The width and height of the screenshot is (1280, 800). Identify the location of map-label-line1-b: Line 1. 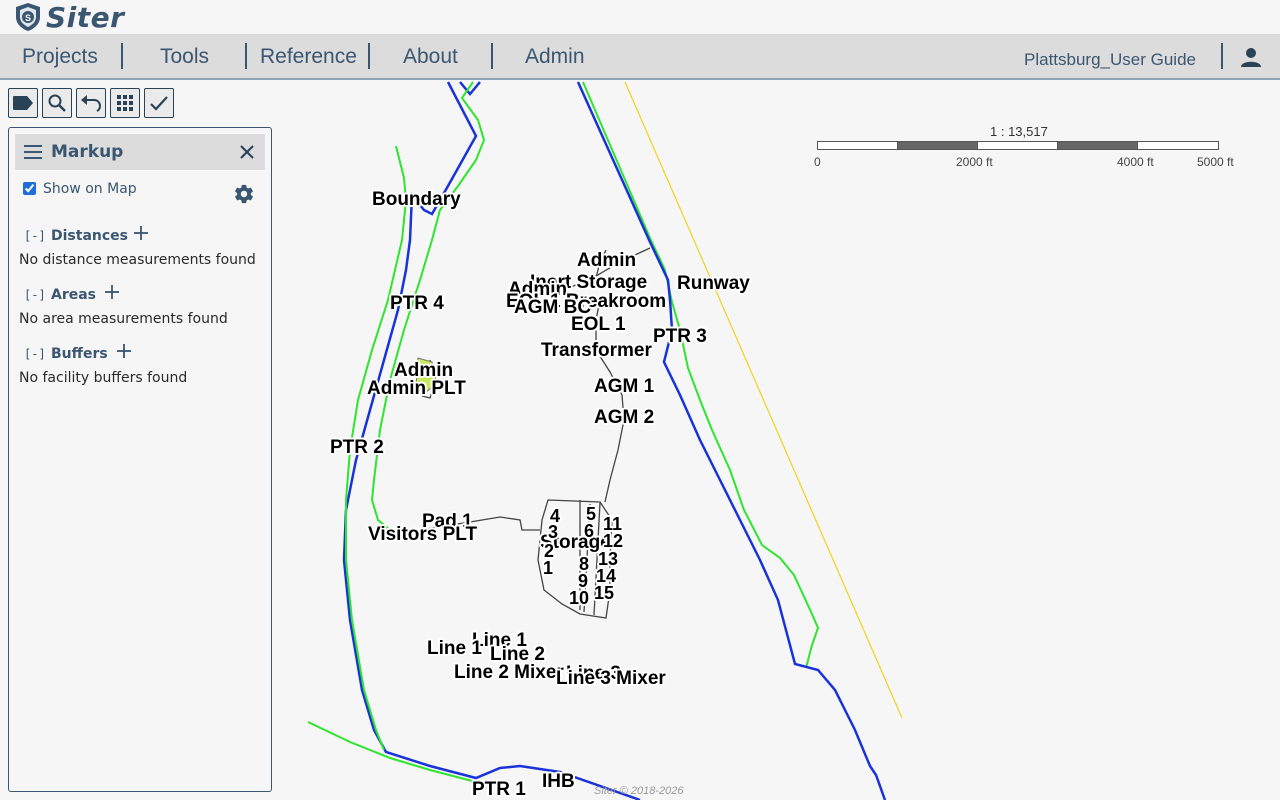
(454, 649).